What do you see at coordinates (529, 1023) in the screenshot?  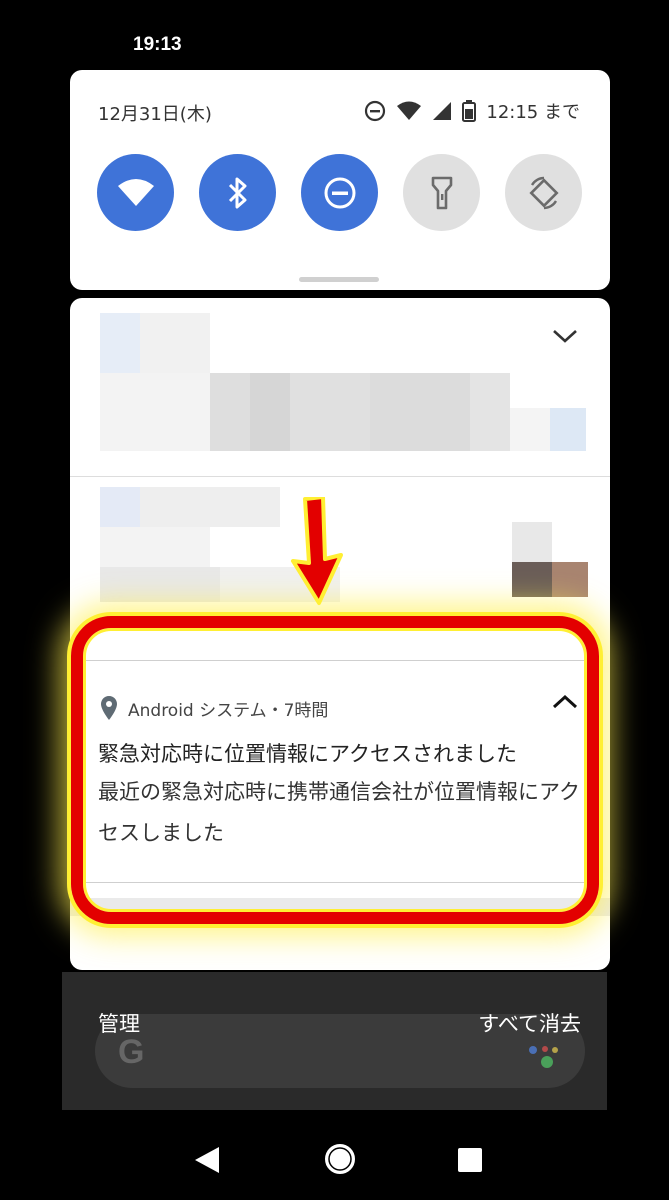 I see `clear-all-button: すべて消去` at bounding box center [529, 1023].